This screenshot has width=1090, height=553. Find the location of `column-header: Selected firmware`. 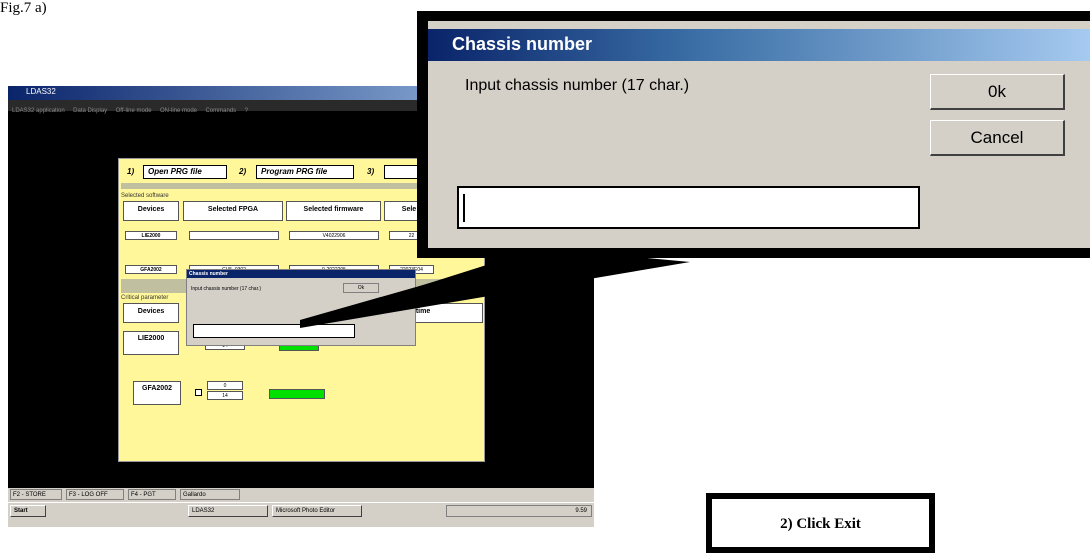

column-header: Selected firmware is located at coordinates (333, 211).